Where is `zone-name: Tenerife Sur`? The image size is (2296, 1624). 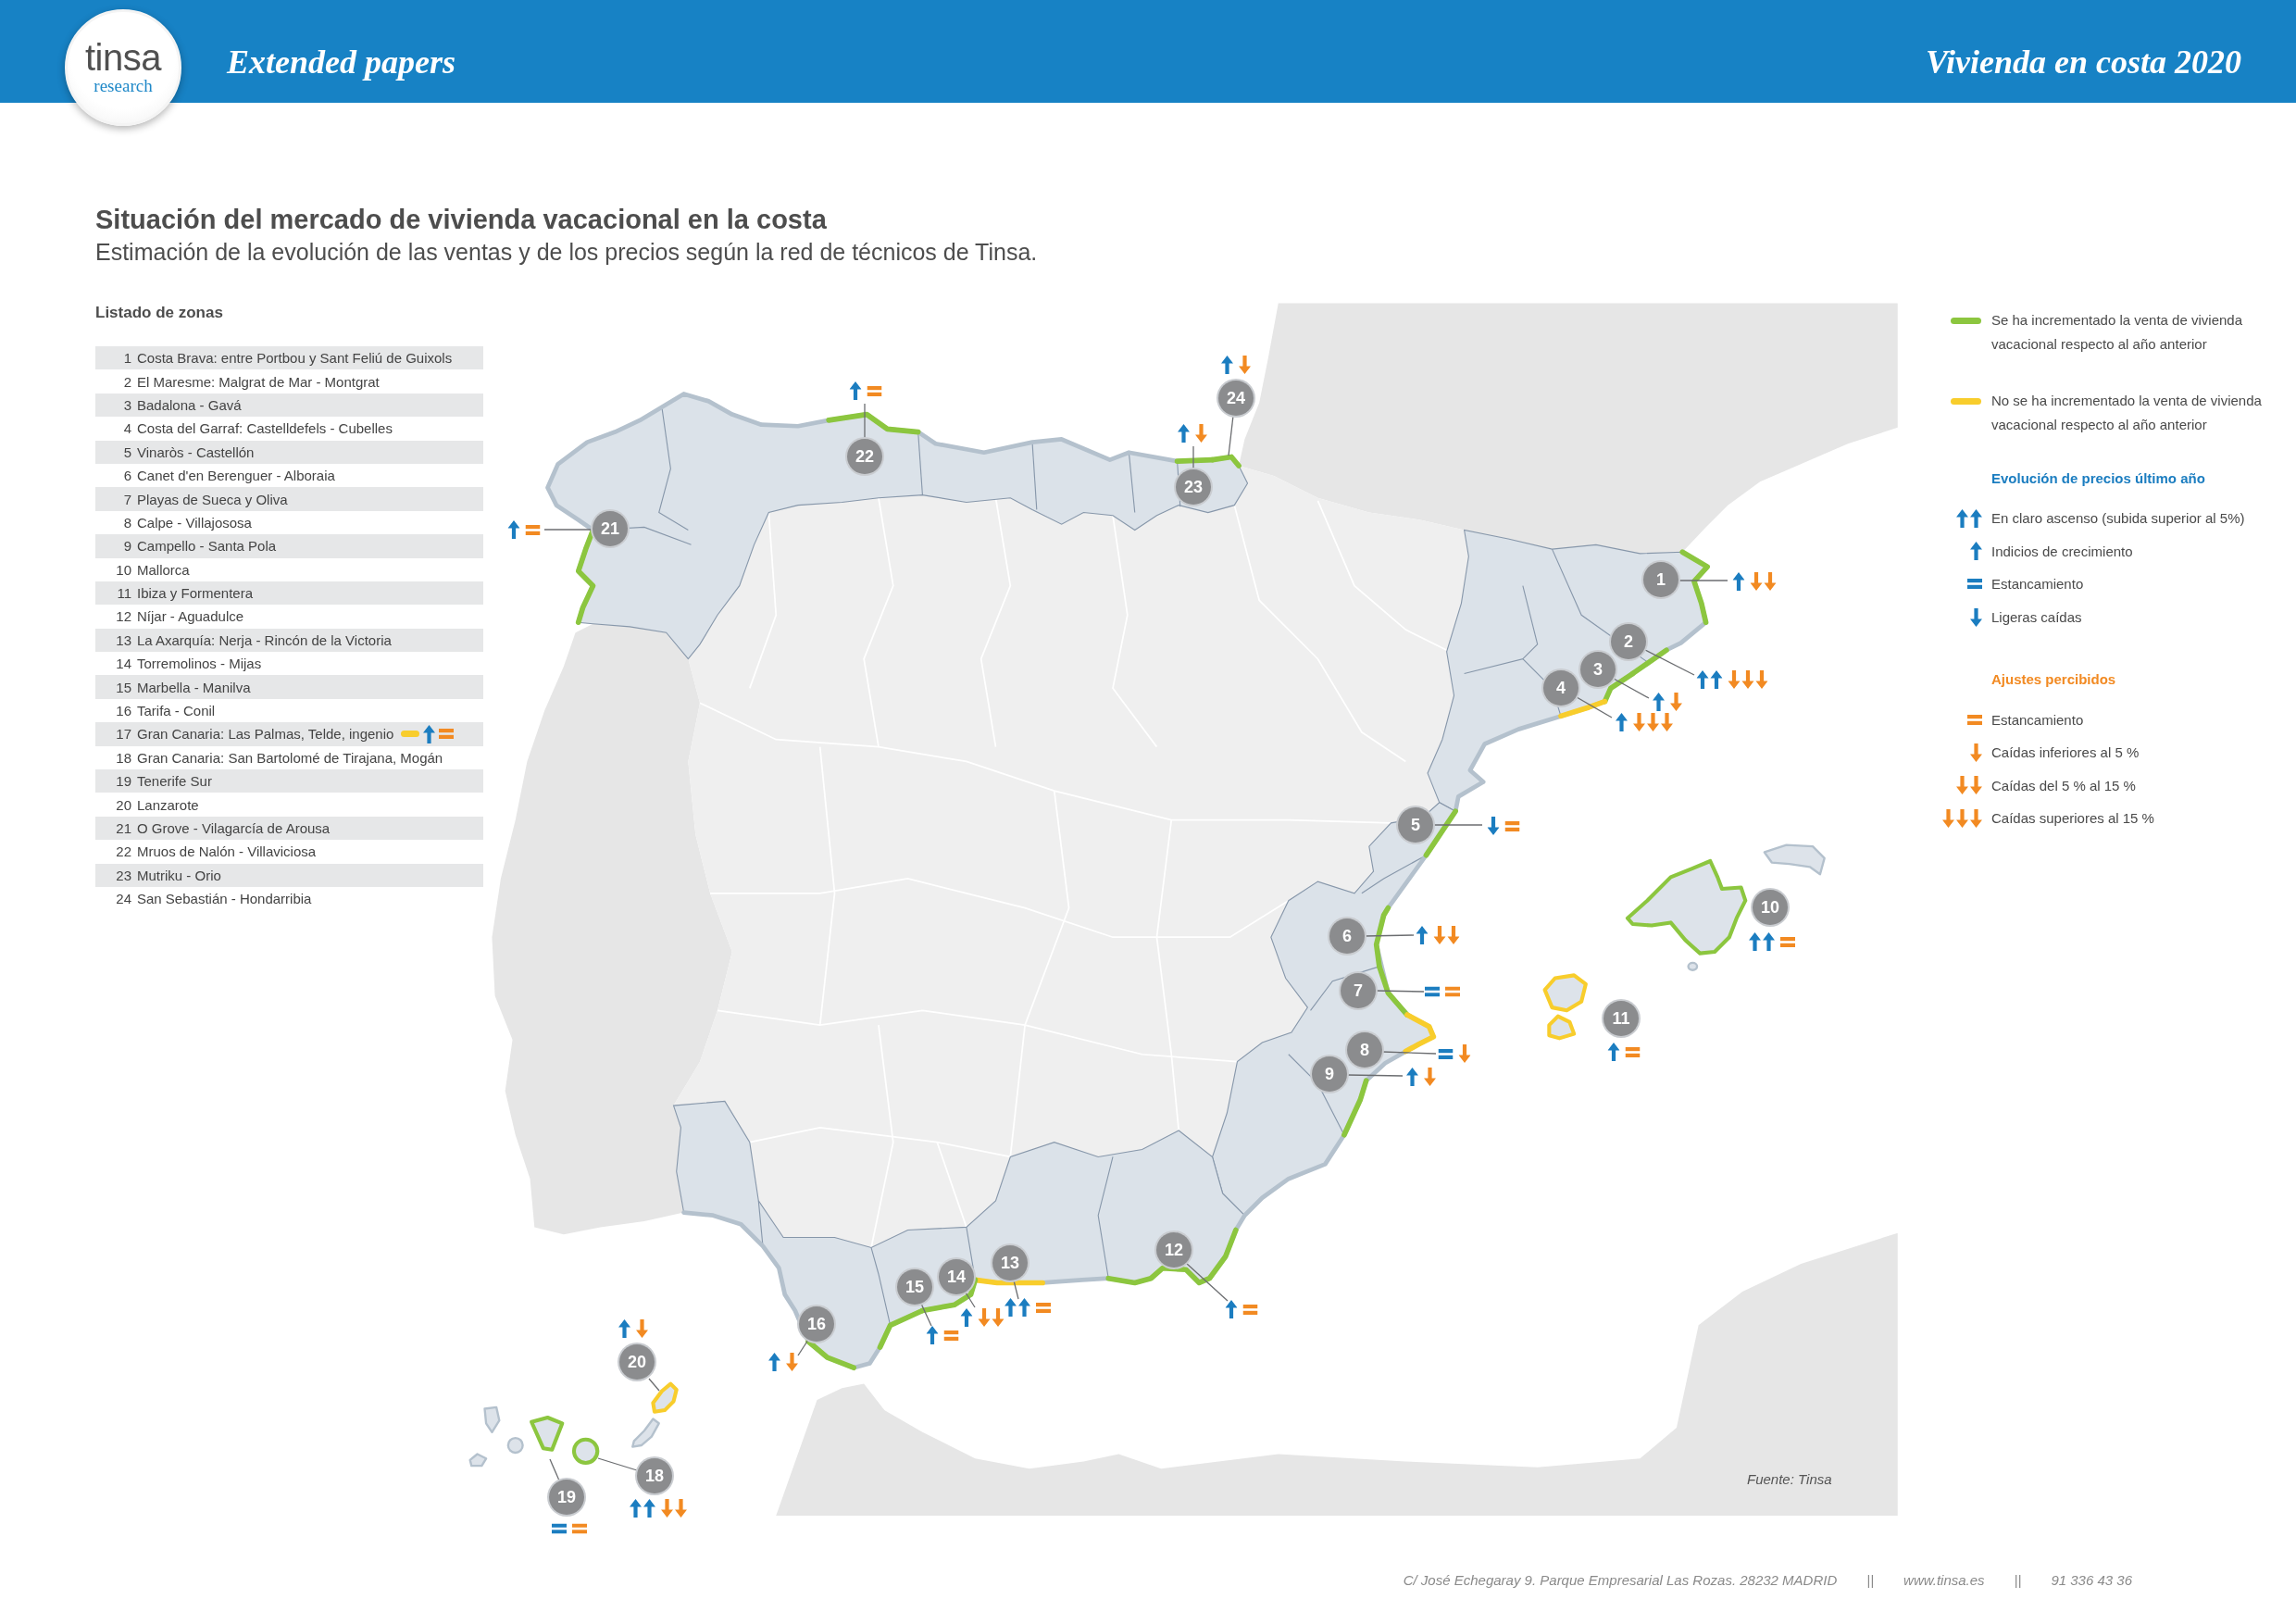 zone-name: Tenerife Sur is located at coordinates (174, 781).